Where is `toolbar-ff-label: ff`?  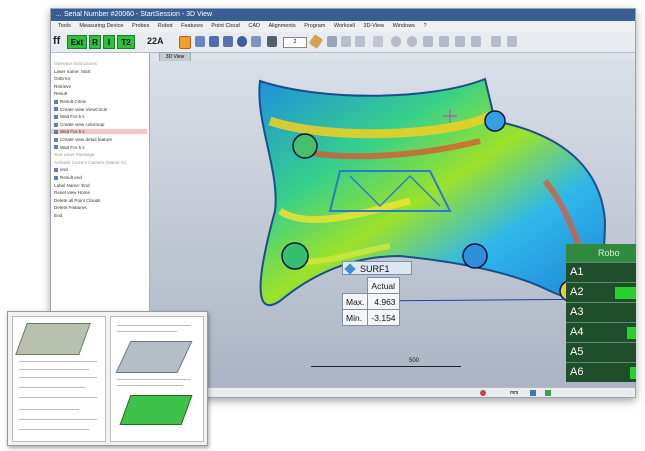
toolbar-ff-label: ff is located at coordinates (57, 41).